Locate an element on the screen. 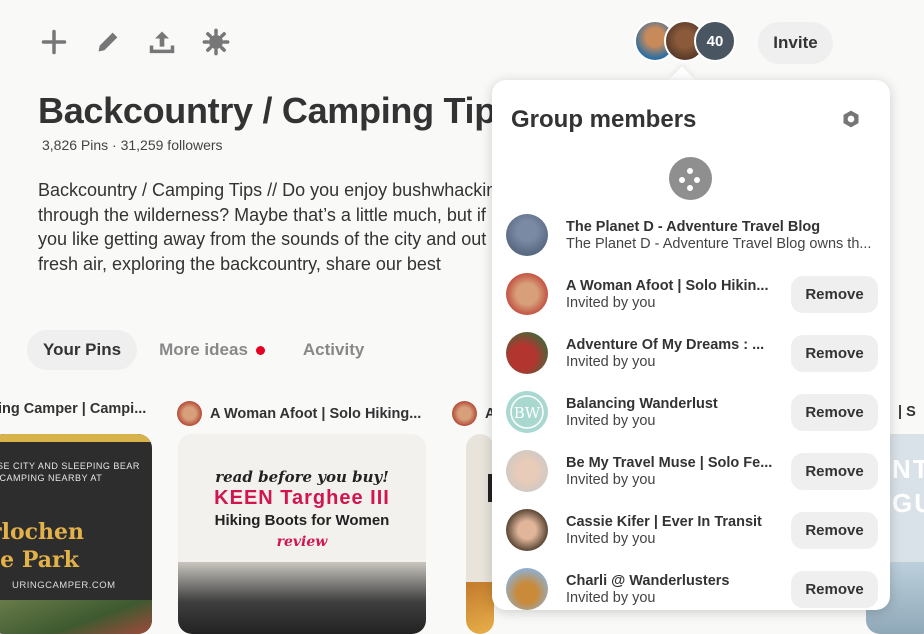 The width and height of the screenshot is (924, 634). share-icon is located at coordinates (162, 42).